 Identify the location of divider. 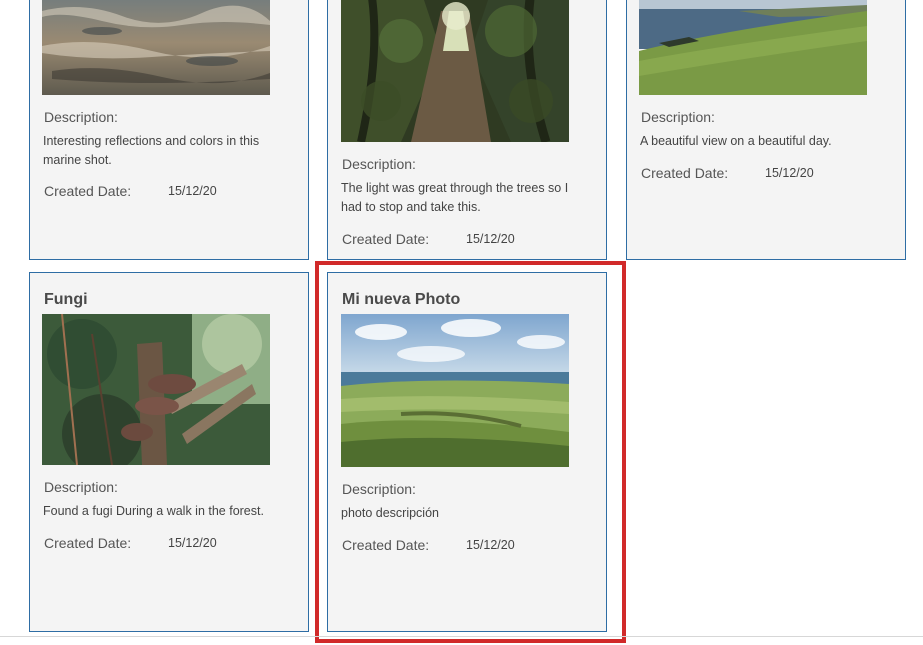
(461, 636).